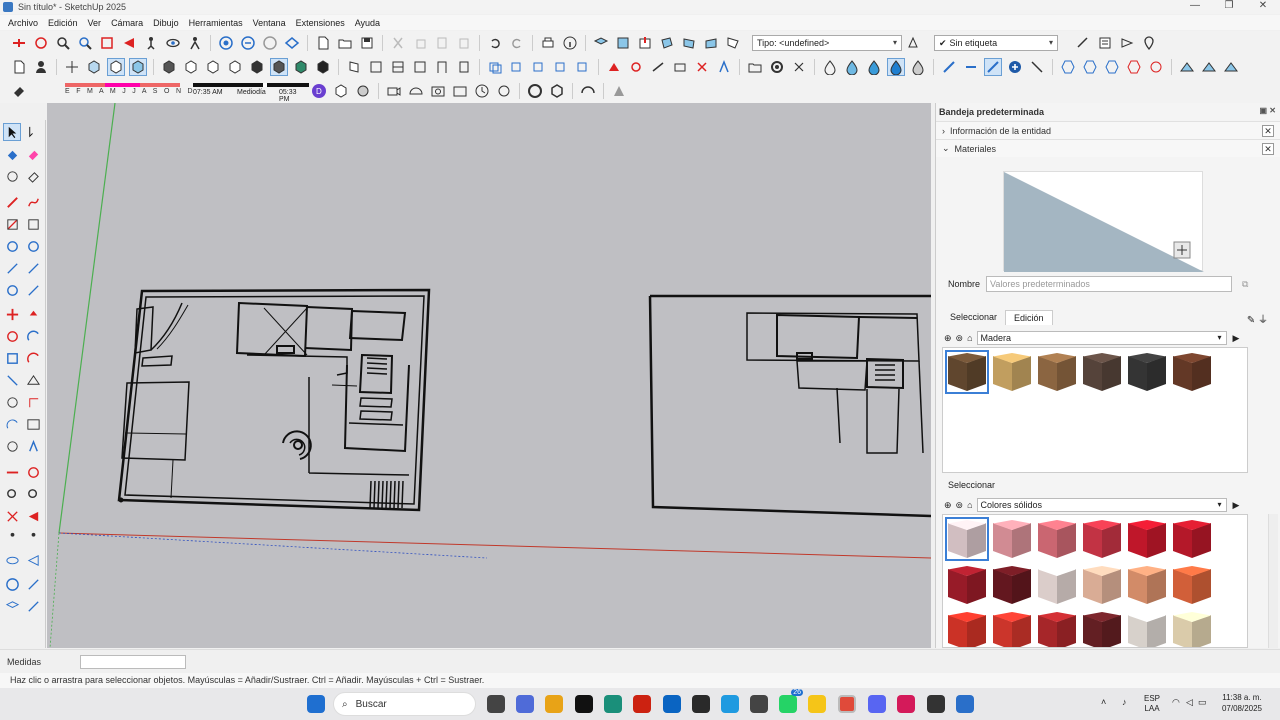 This screenshot has height=720, width=1280. I want to click on top-view-icon, so click(623, 43).